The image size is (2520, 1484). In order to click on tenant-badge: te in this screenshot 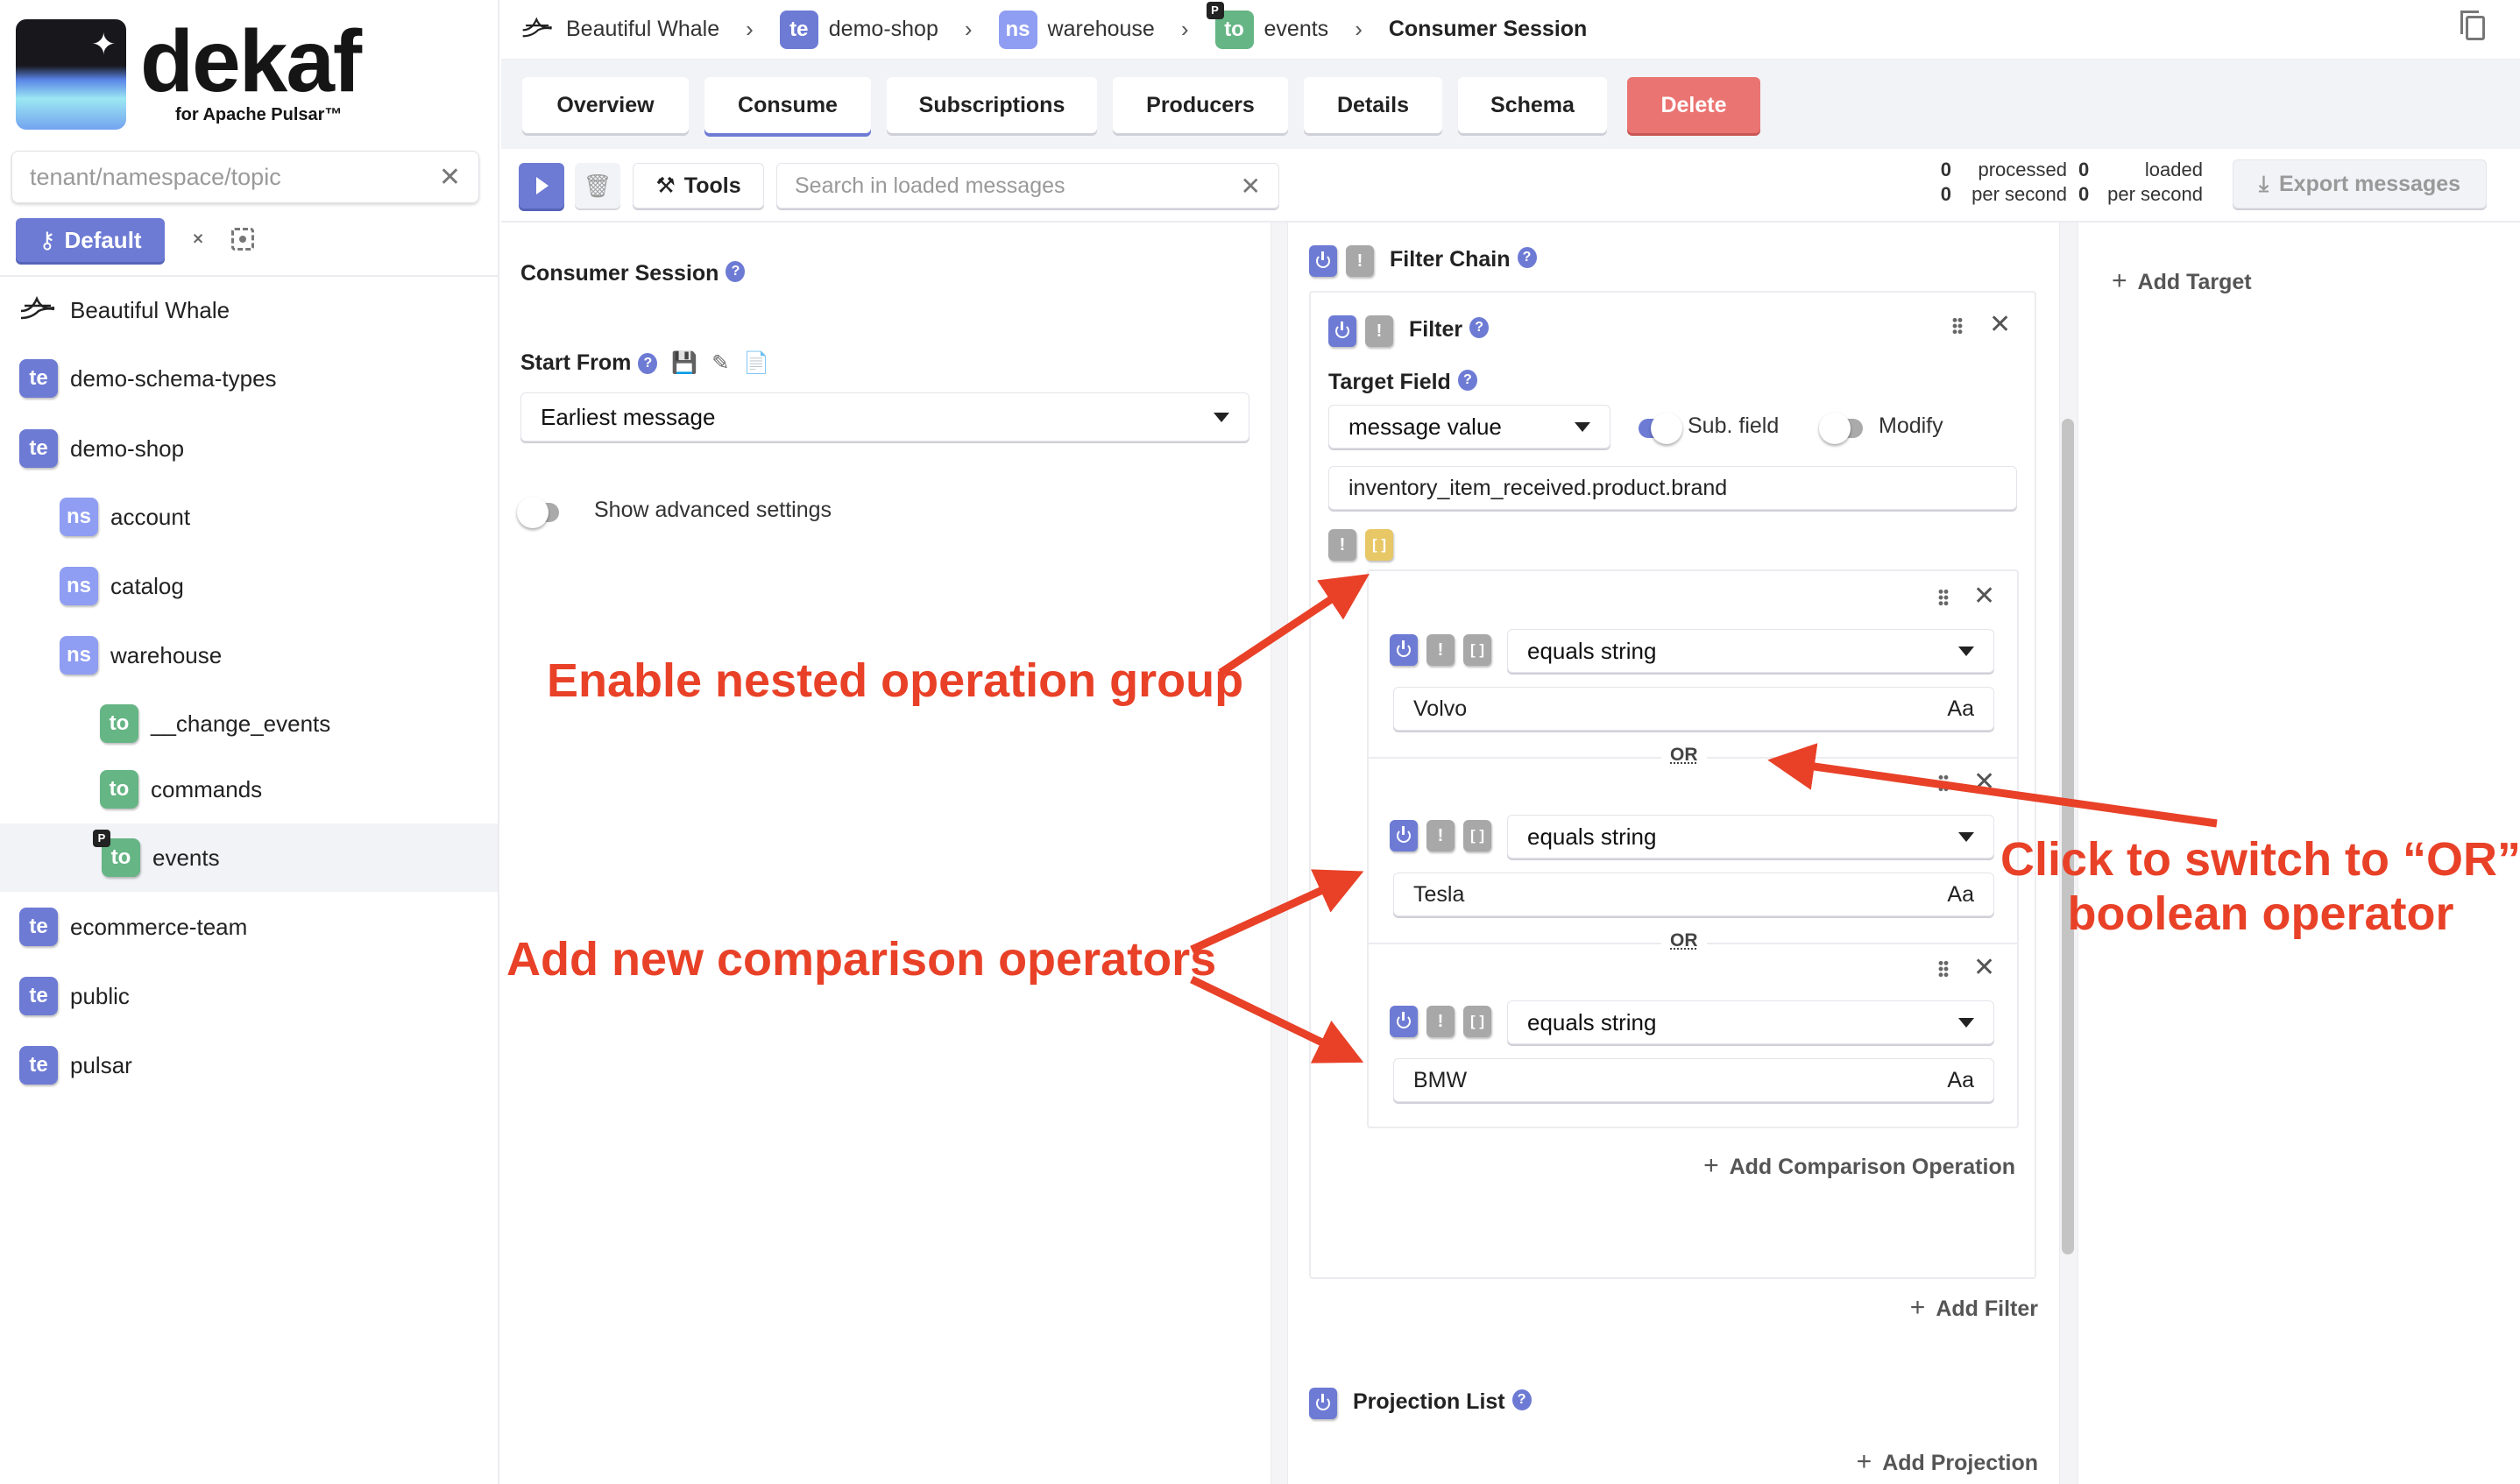, I will do `click(38, 1066)`.